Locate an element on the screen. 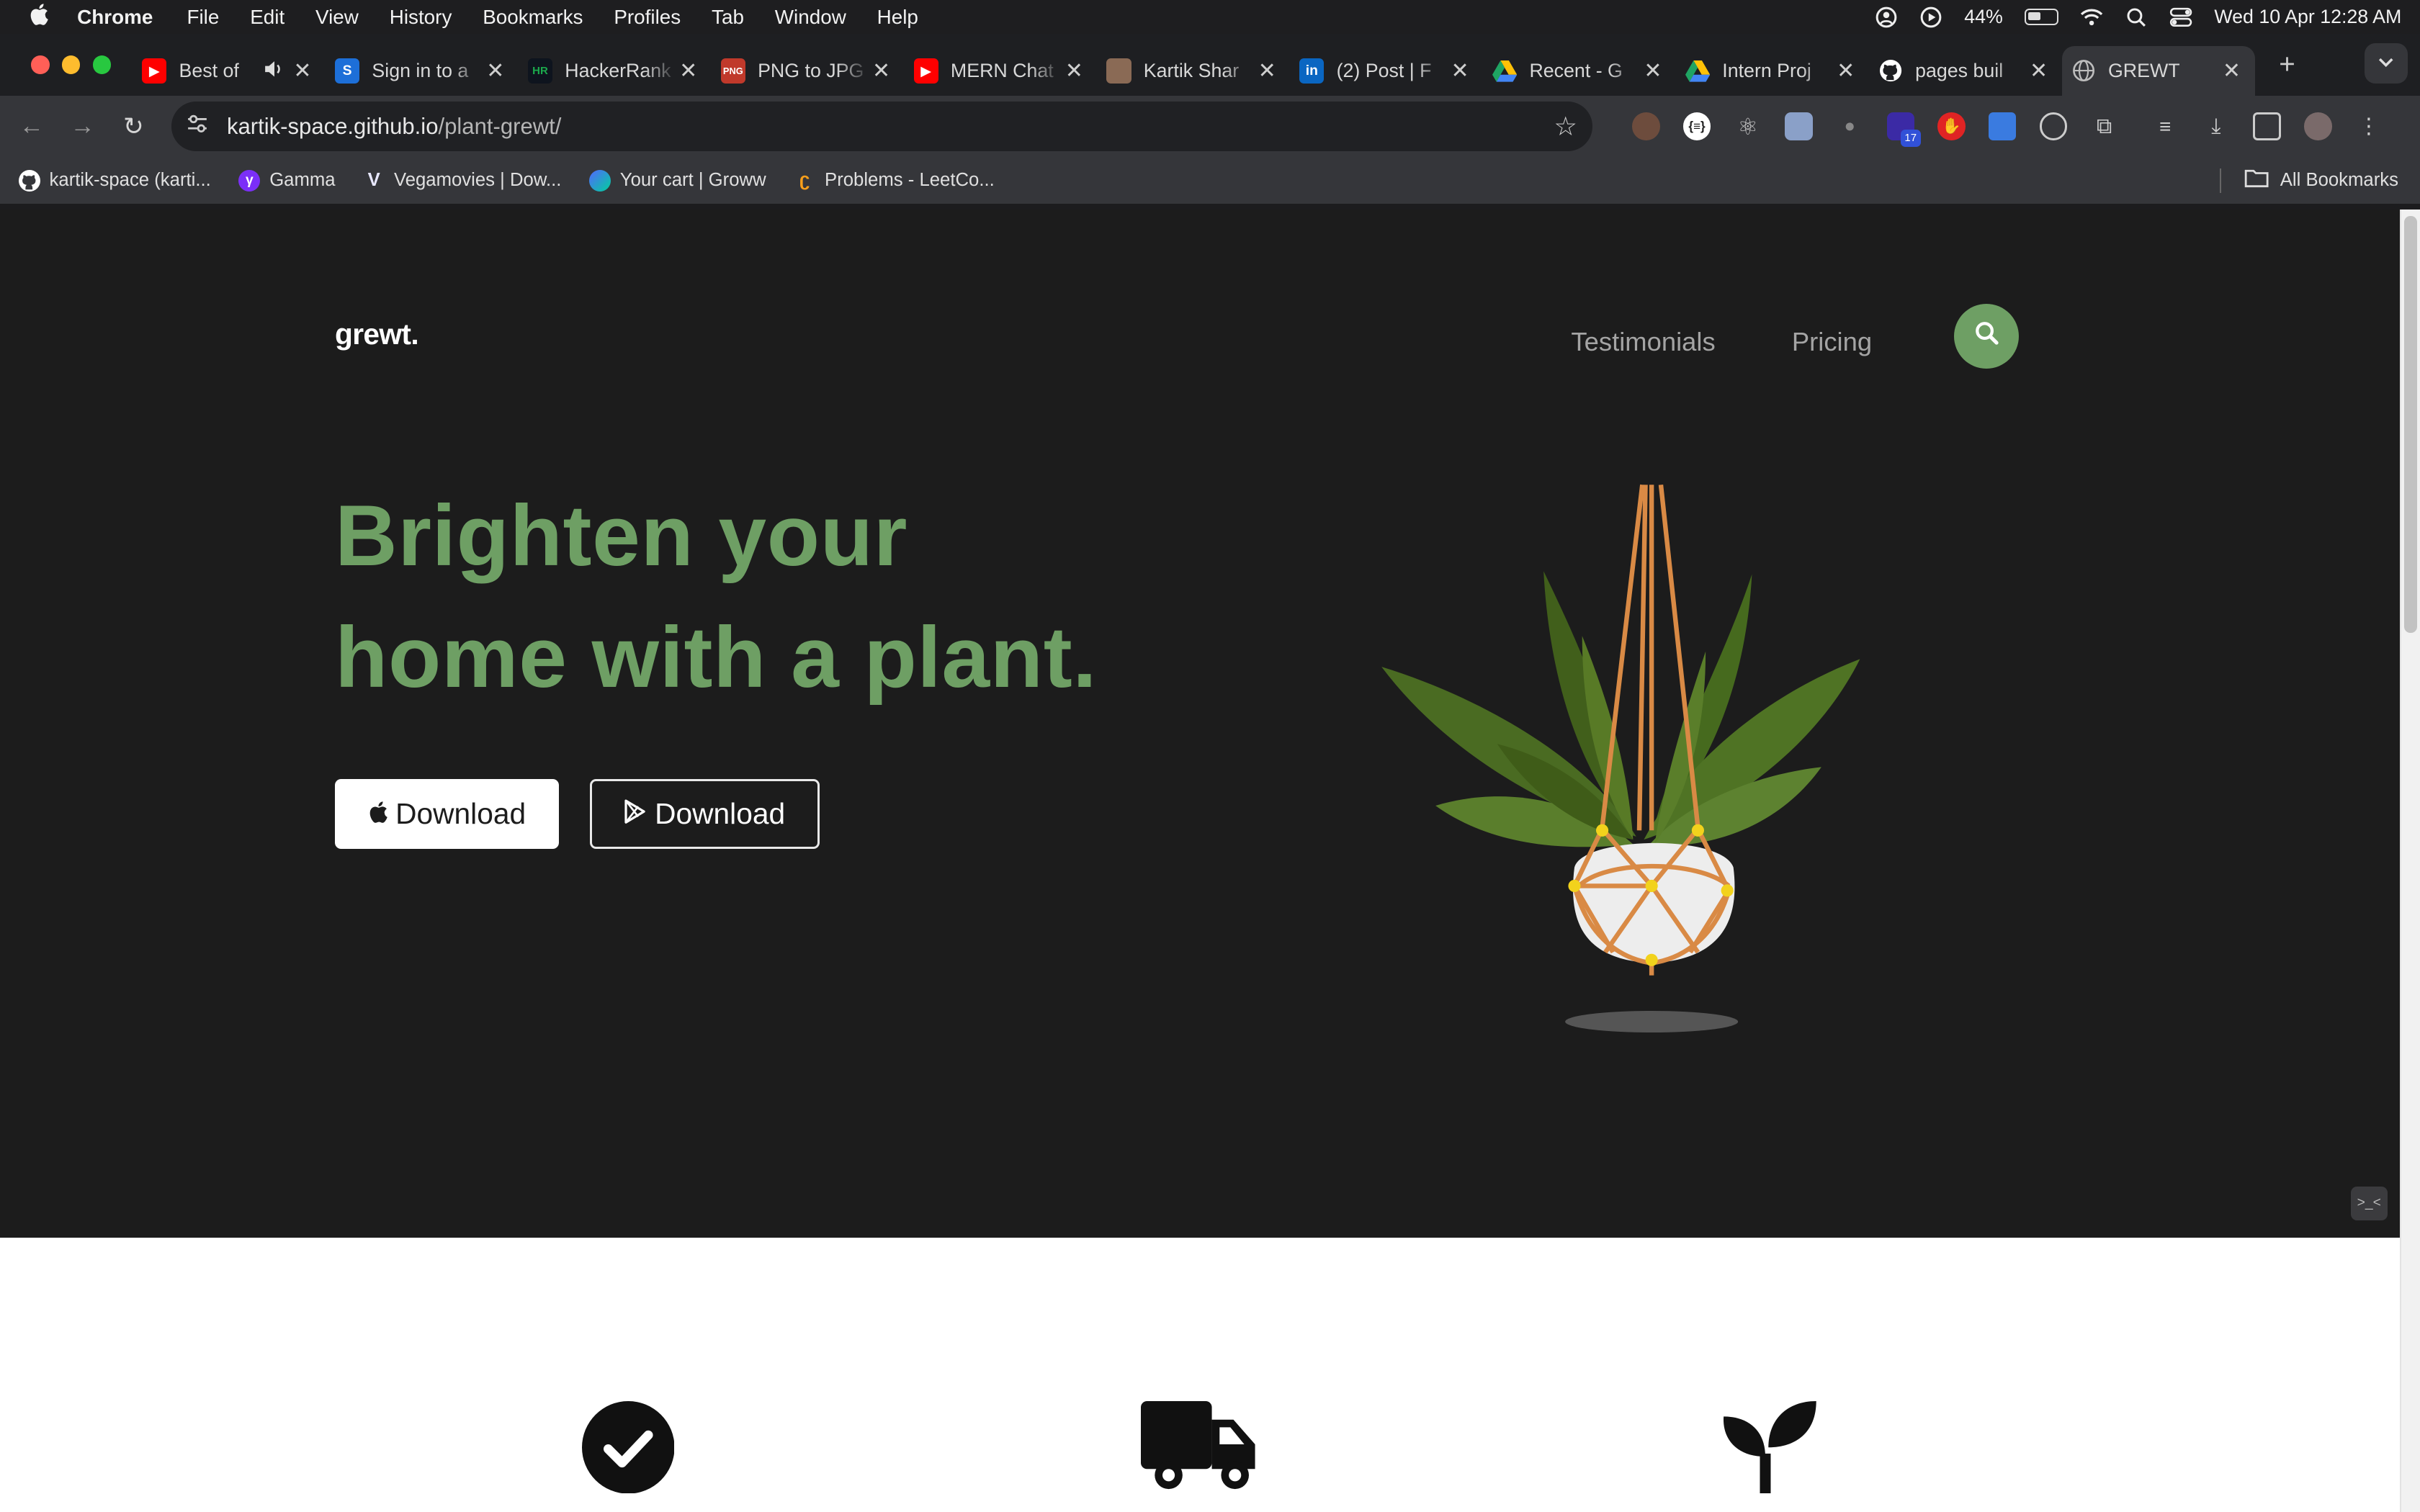  back-arrow-icon: ← is located at coordinates (32, 126).